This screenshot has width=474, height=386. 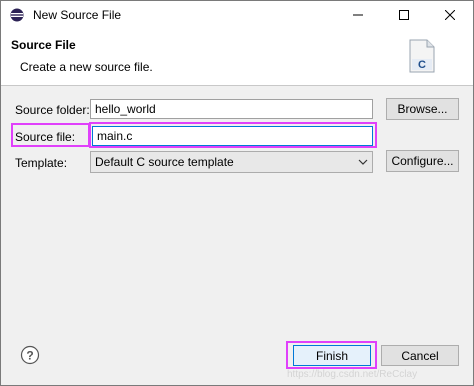 I want to click on template-select: Default C source template, so click(x=231, y=162).